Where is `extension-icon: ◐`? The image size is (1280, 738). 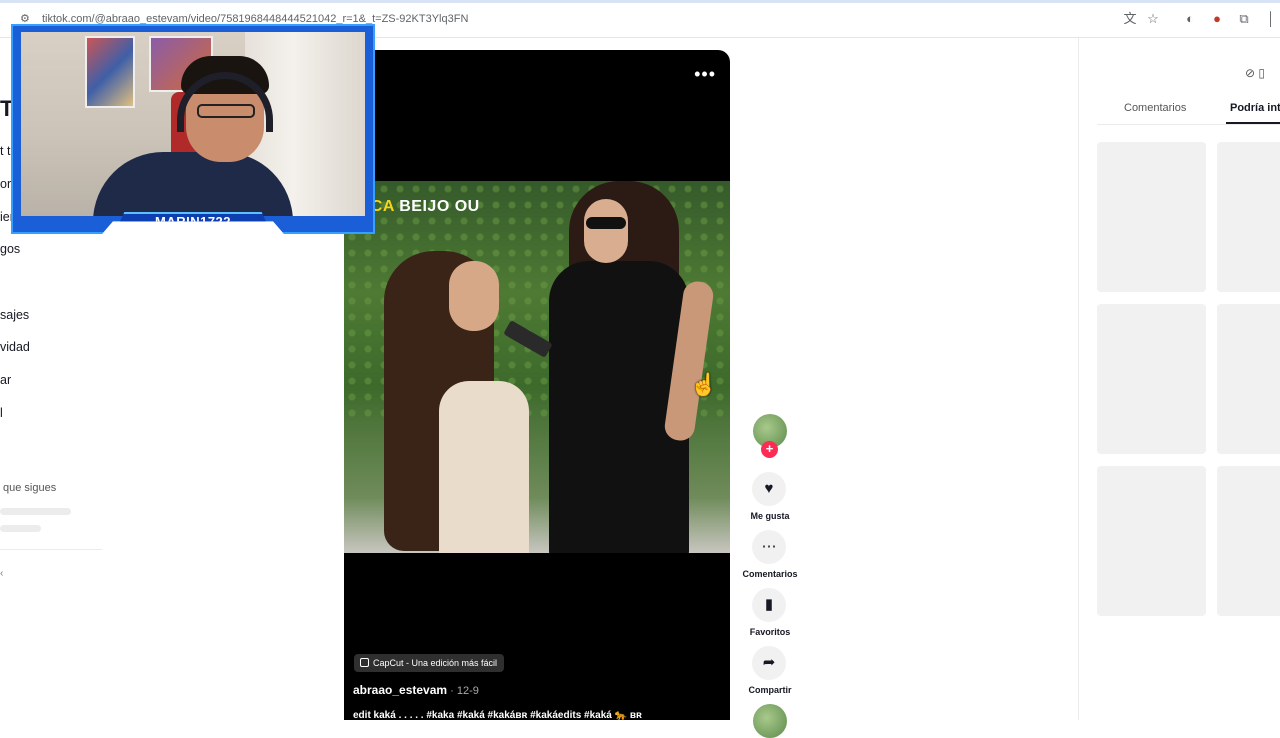
extension-icon: ◐ is located at coordinates (1190, 19).